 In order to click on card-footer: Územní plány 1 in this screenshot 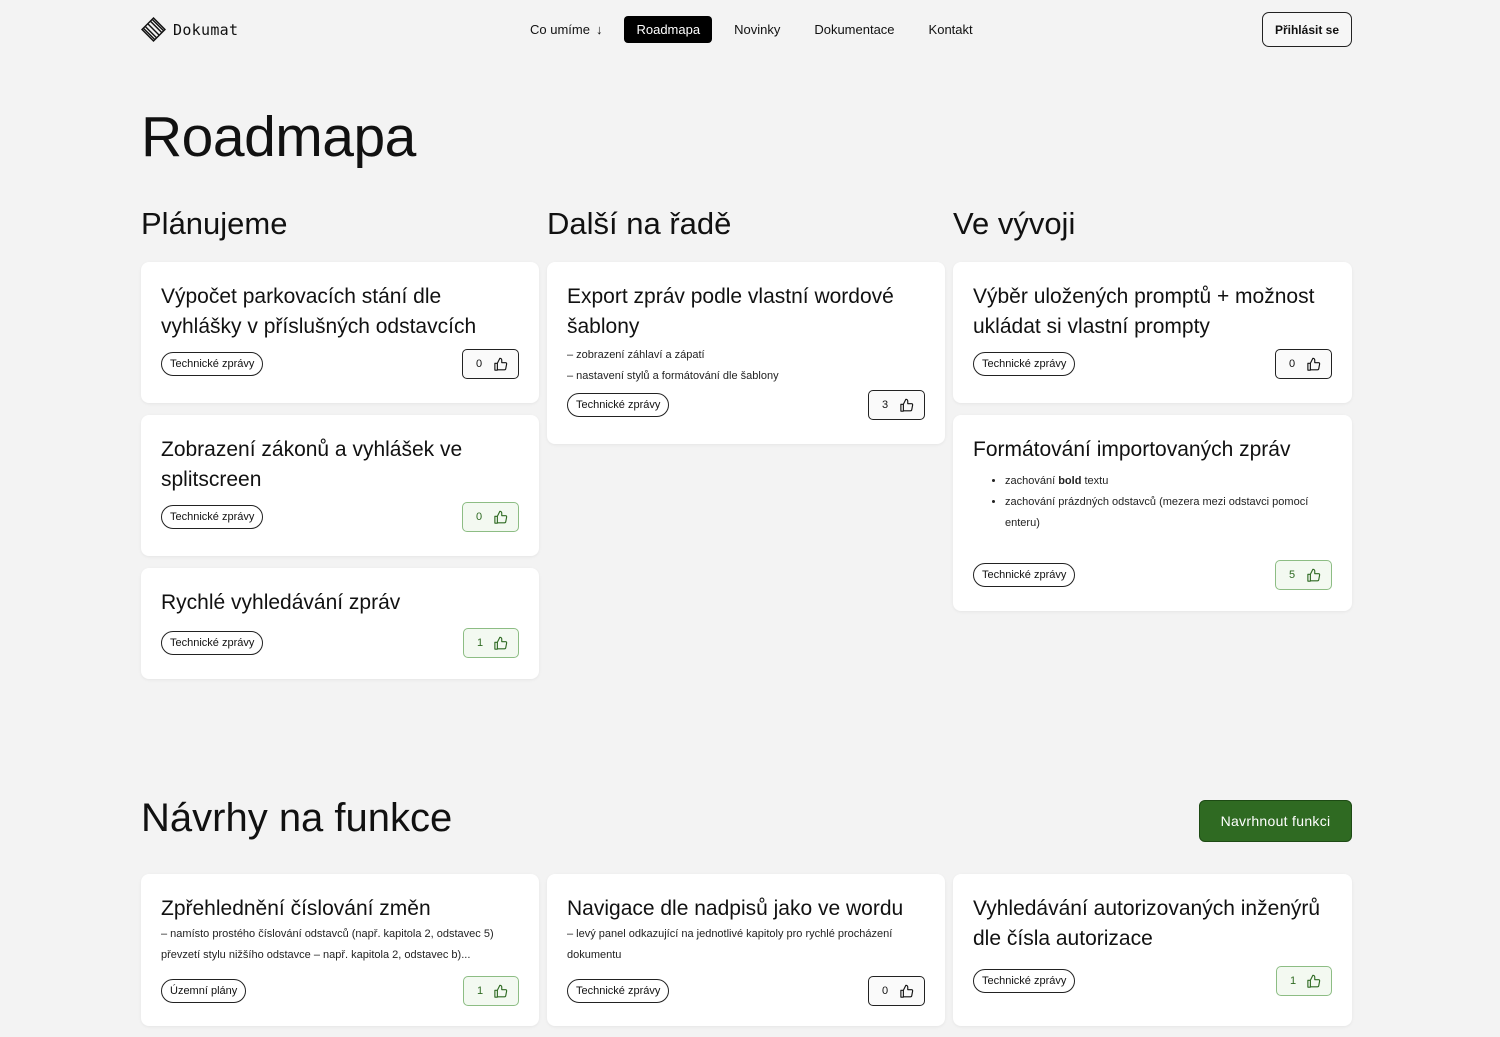, I will do `click(340, 991)`.